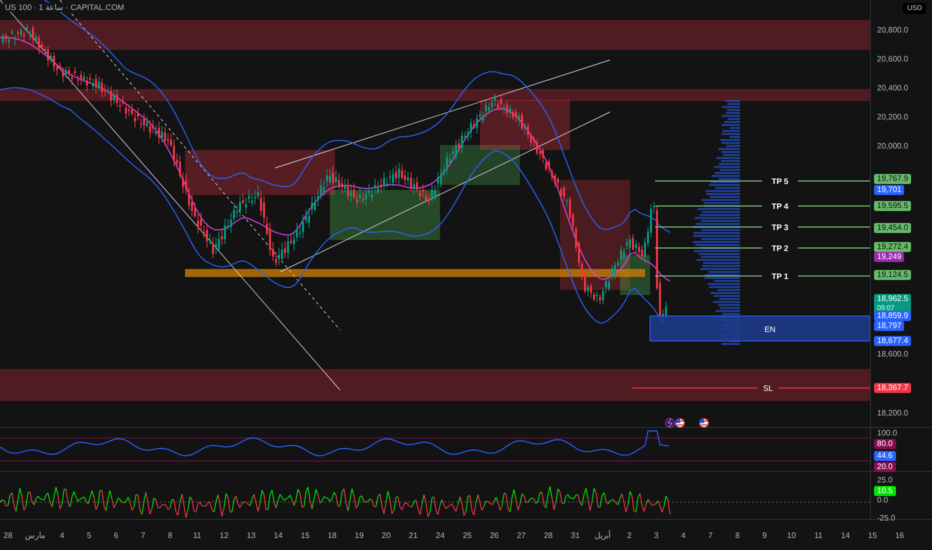  I want to click on symbol-title: US 100 · 1 ساعة · CAPITAL.COM, so click(64, 7).